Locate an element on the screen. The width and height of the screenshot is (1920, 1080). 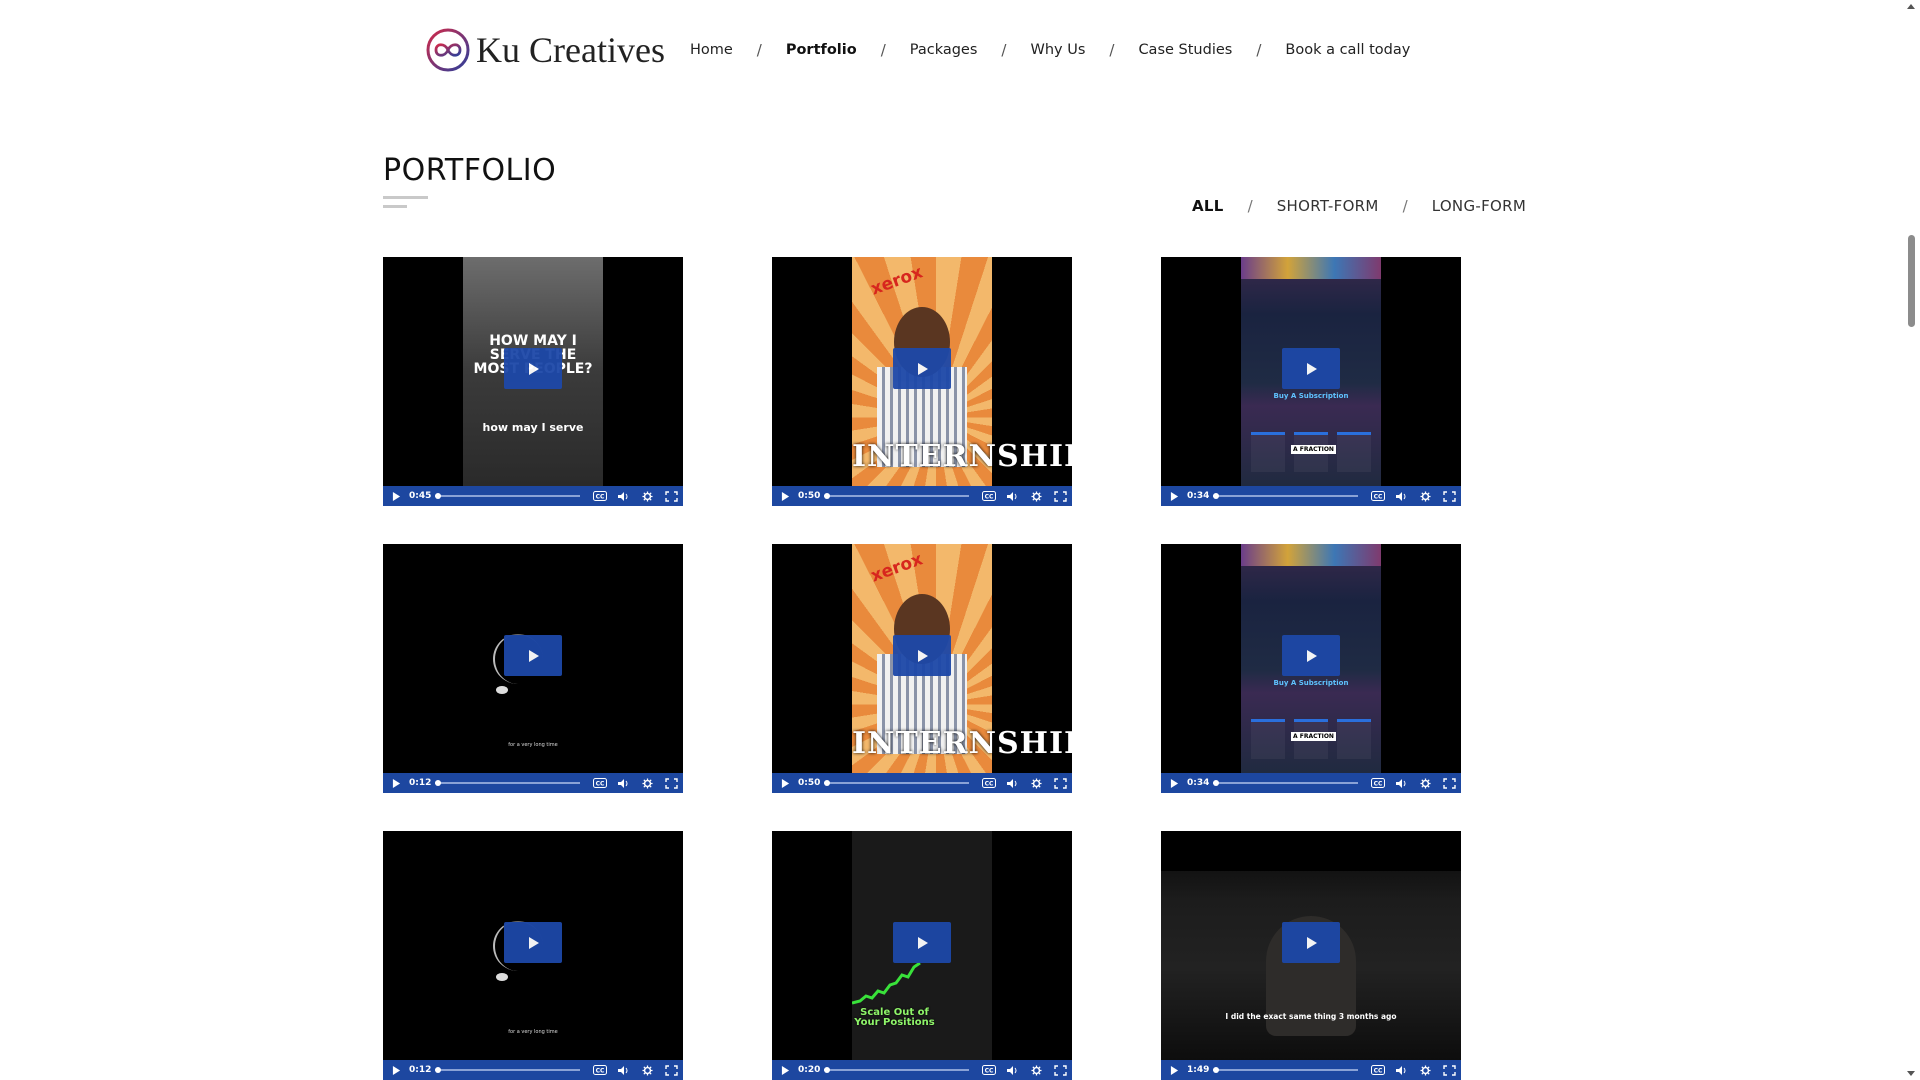
filter-long-form: LONG-FORM is located at coordinates (1479, 206).